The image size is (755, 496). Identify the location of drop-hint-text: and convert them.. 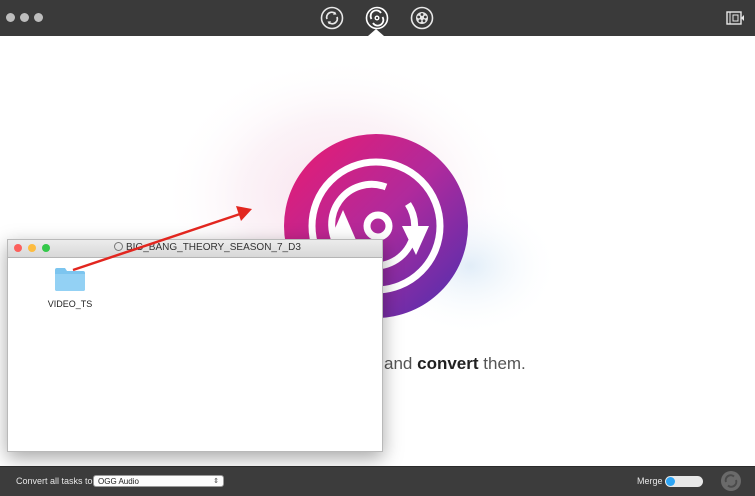
(455, 363).